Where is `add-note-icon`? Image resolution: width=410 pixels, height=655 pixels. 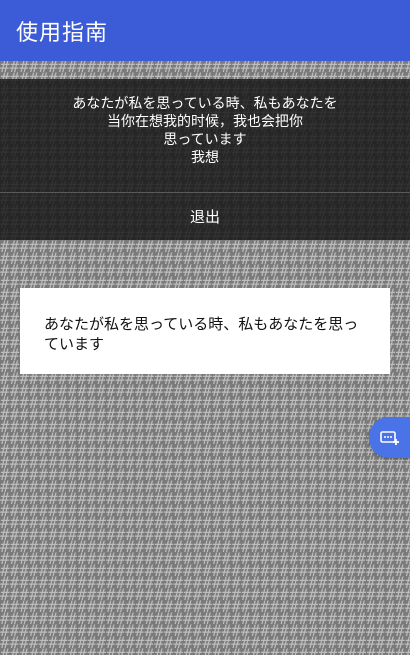 add-note-icon is located at coordinates (389, 437).